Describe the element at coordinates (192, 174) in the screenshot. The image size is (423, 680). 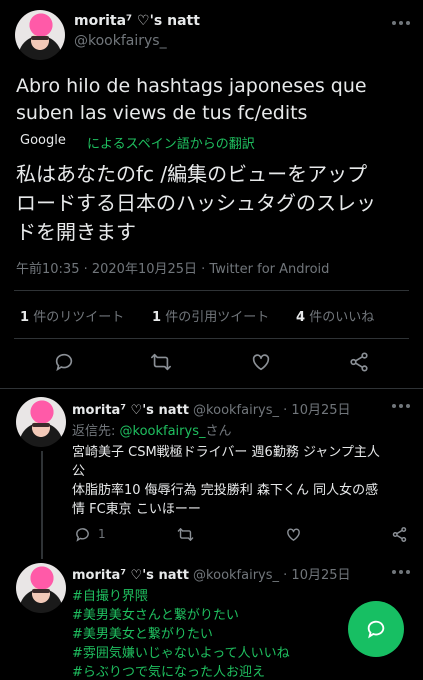
I see `translated-text-line: 私はあなたのfc /編集のビューをアップ` at that location.